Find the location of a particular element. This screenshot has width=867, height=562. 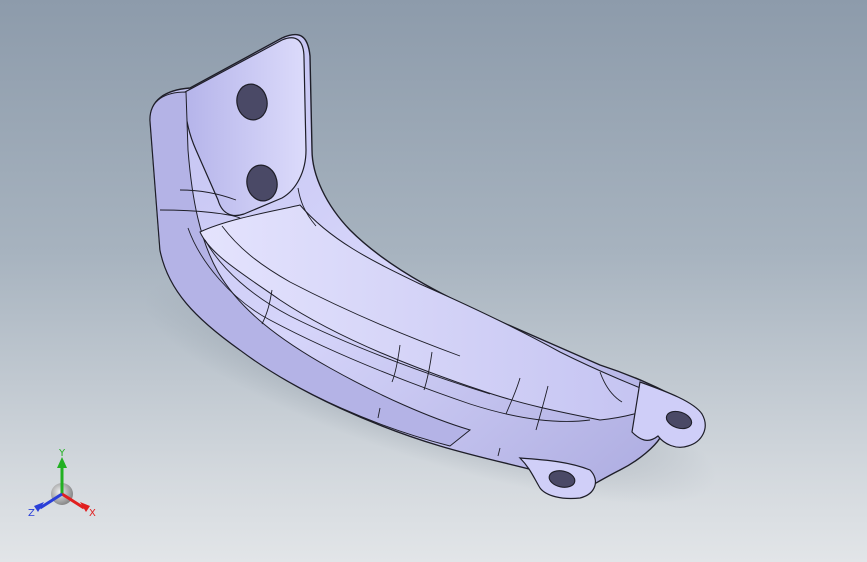

reference-triad: Y X Z is located at coordinates (66, 486).